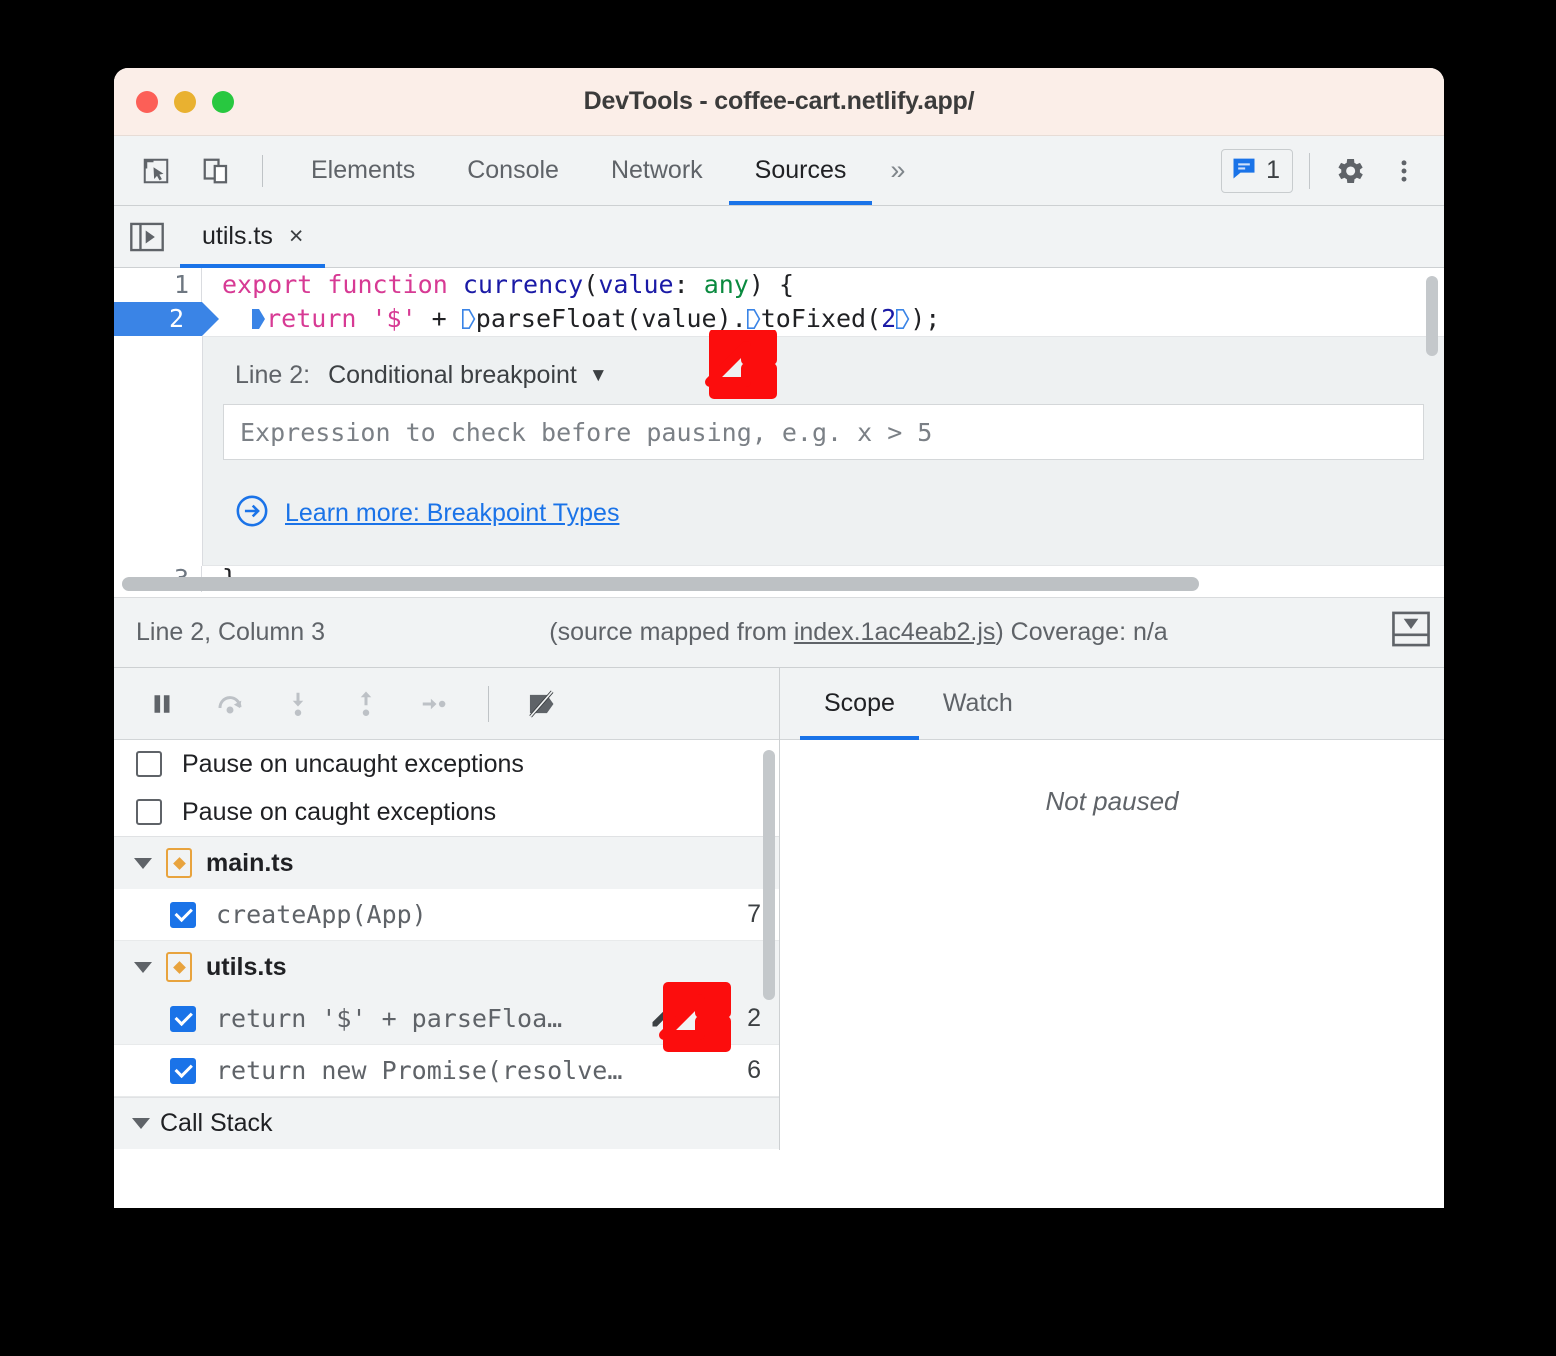  I want to click on show-drawer-icon, so click(1411, 632).